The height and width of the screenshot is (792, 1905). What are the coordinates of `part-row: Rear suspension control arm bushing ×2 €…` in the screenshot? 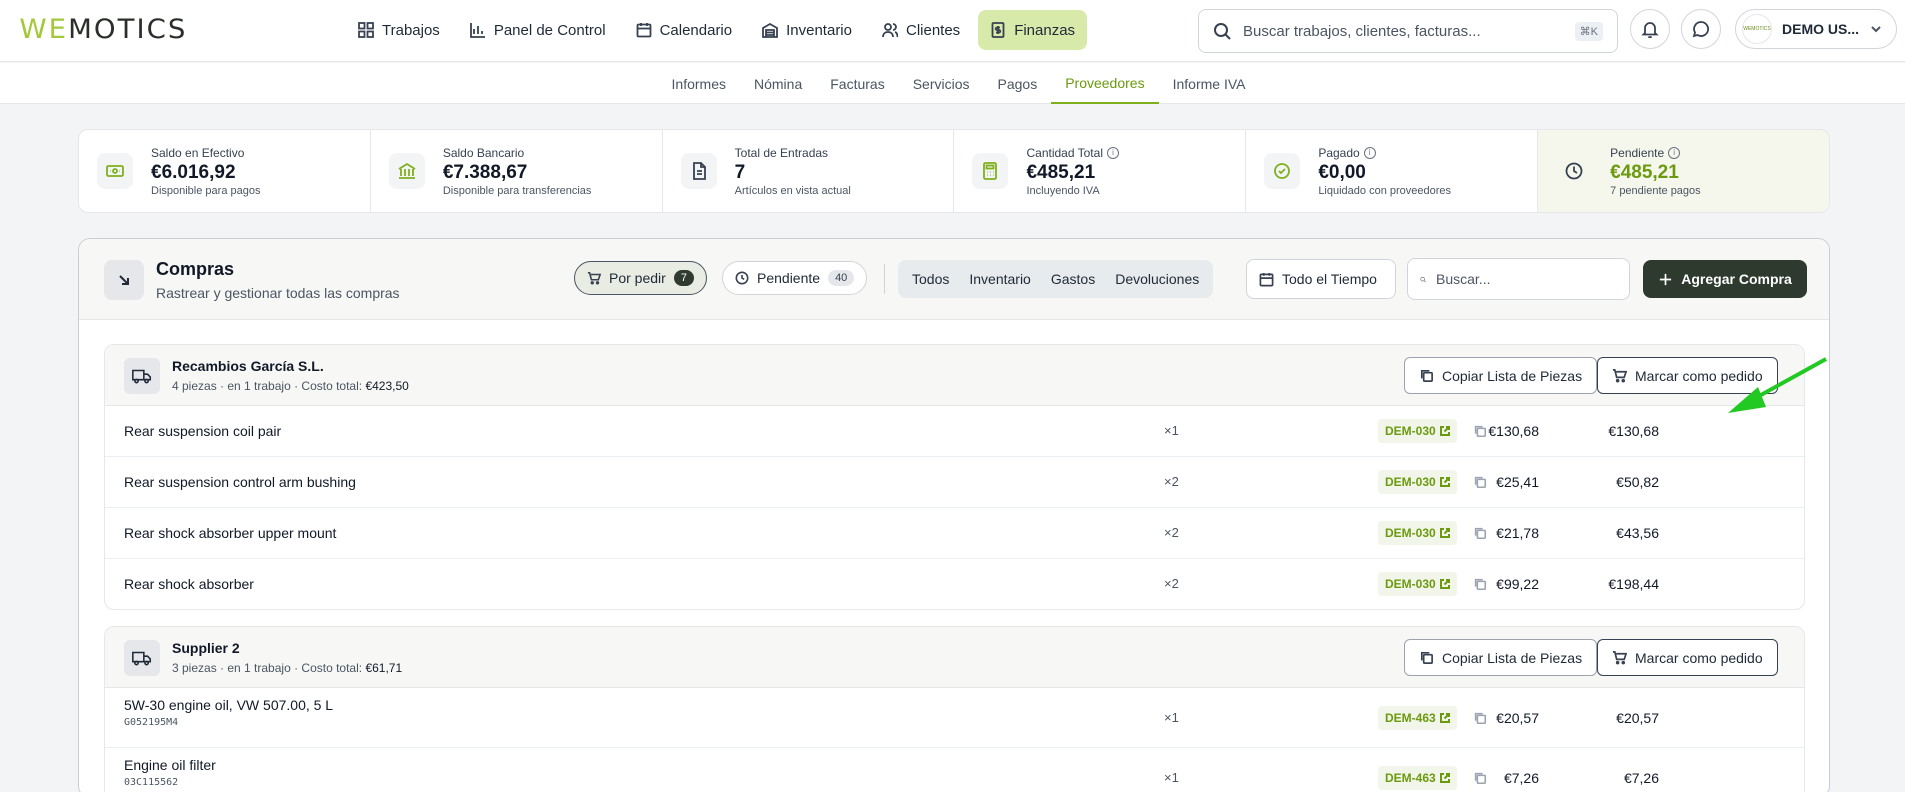 It's located at (954, 482).